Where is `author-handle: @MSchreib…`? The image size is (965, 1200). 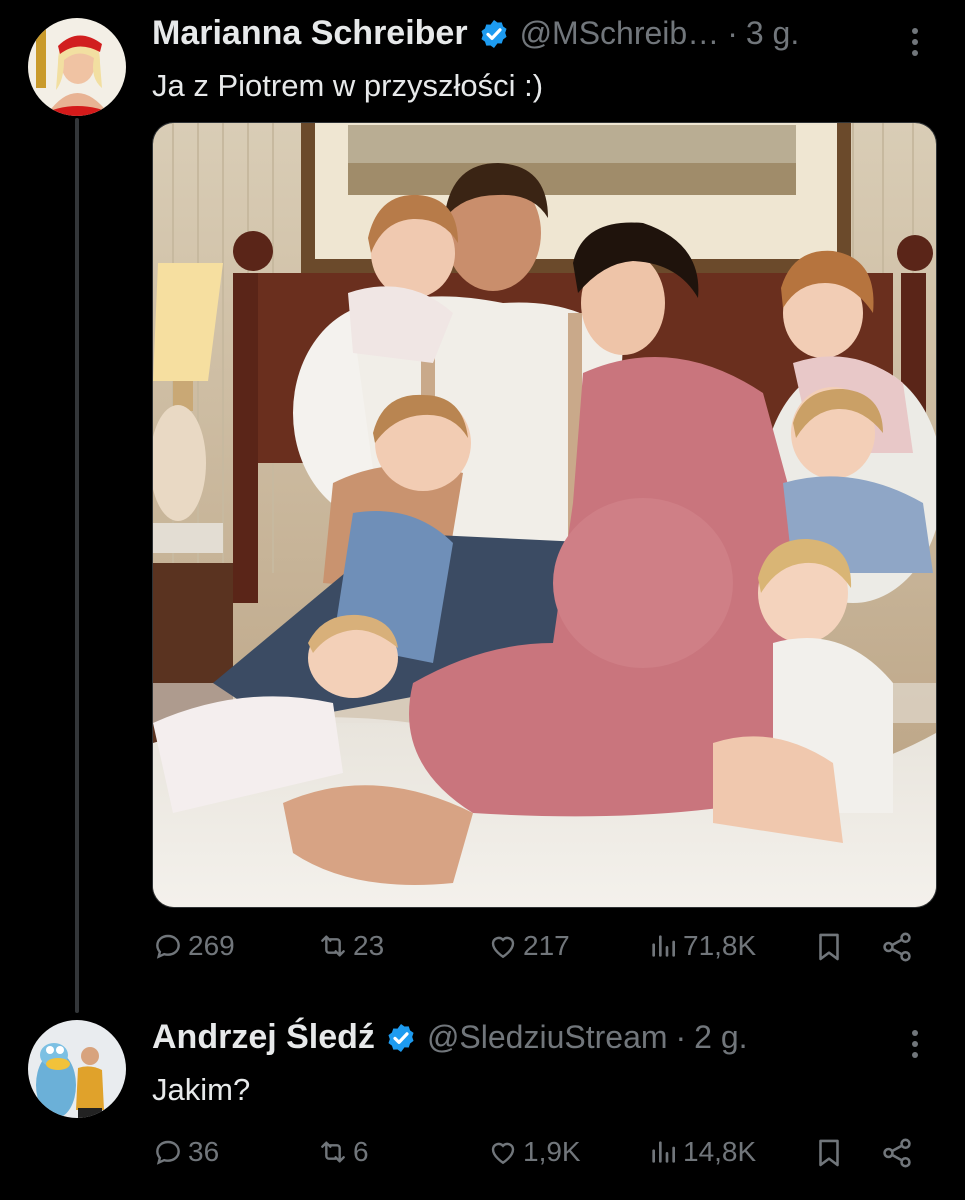 author-handle: @MSchreib… is located at coordinates (620, 33).